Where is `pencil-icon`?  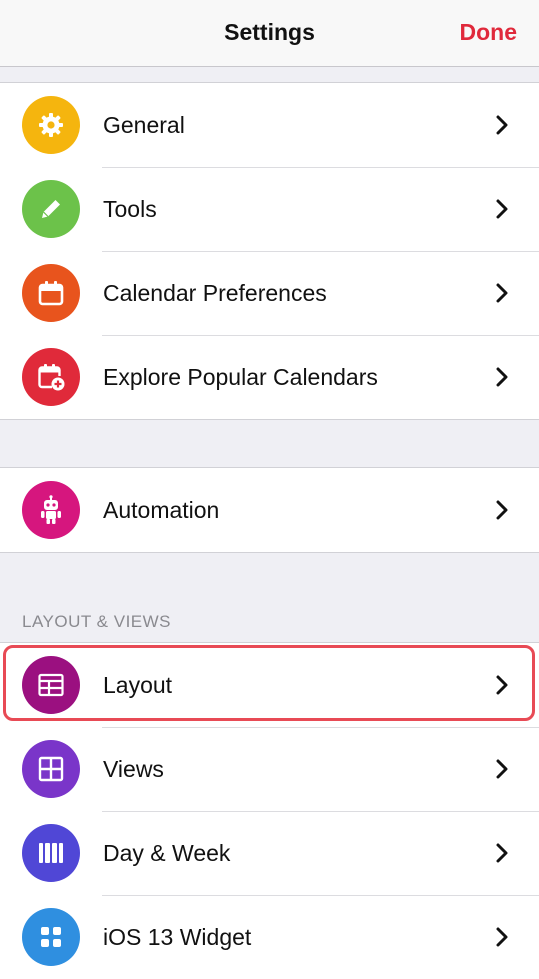
pencil-icon is located at coordinates (51, 209).